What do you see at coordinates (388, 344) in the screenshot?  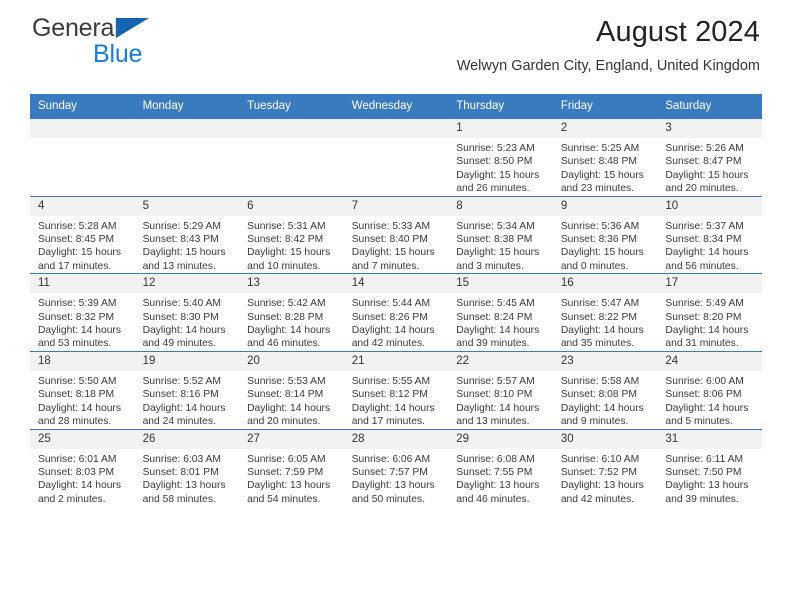 I see `day-daylight-text: and 42 minutes.` at bounding box center [388, 344].